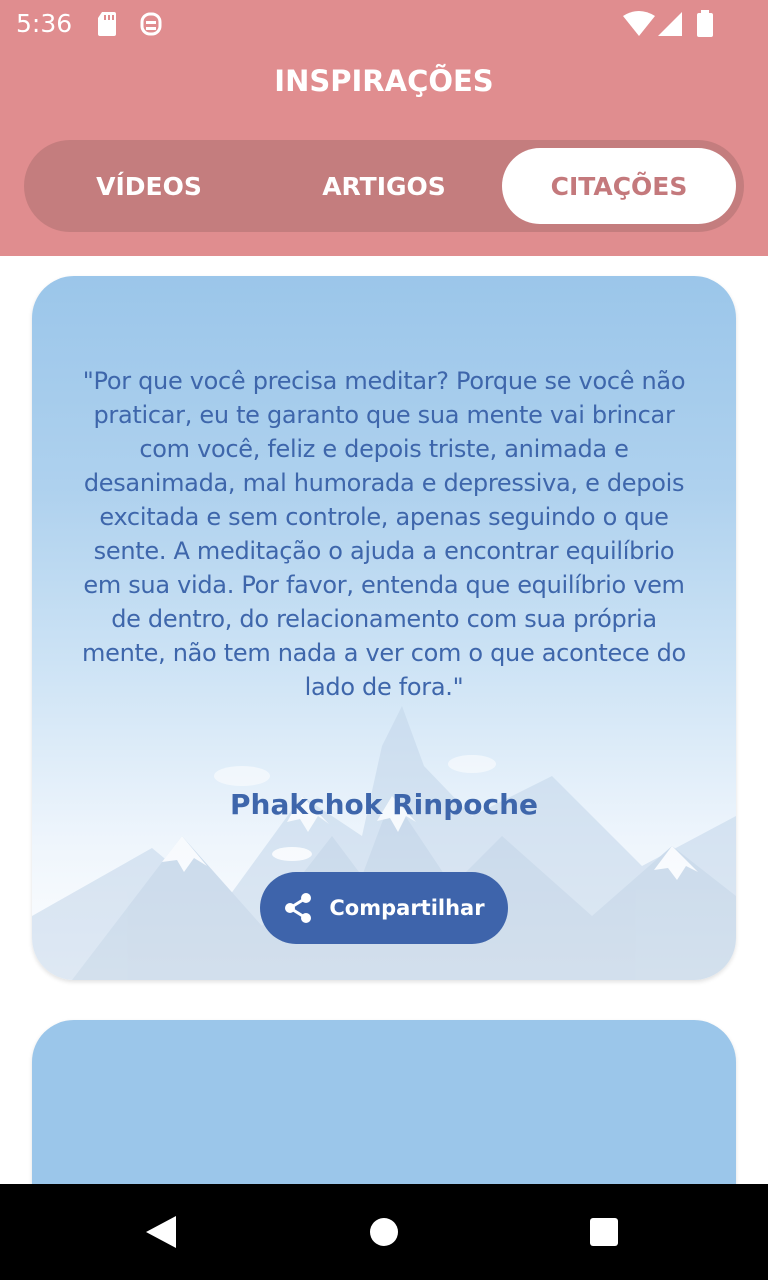 This screenshot has width=768, height=1280. What do you see at coordinates (670, 26) in the screenshot?
I see `signal-icon` at bounding box center [670, 26].